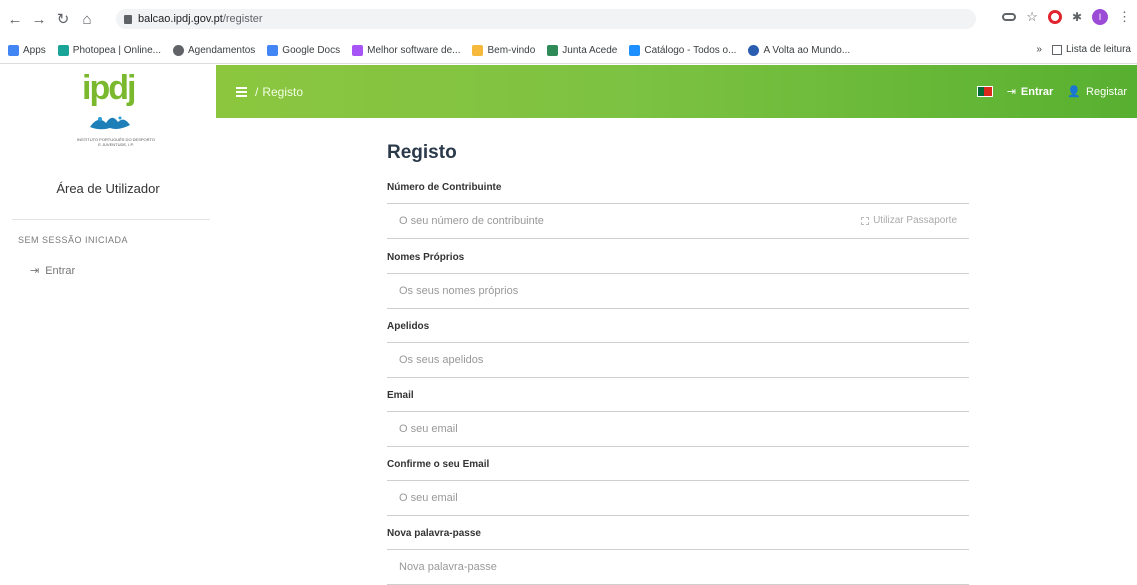 The height and width of the screenshot is (585, 1137). I want to click on first-names-label: Nomes Próprios, so click(426, 257).